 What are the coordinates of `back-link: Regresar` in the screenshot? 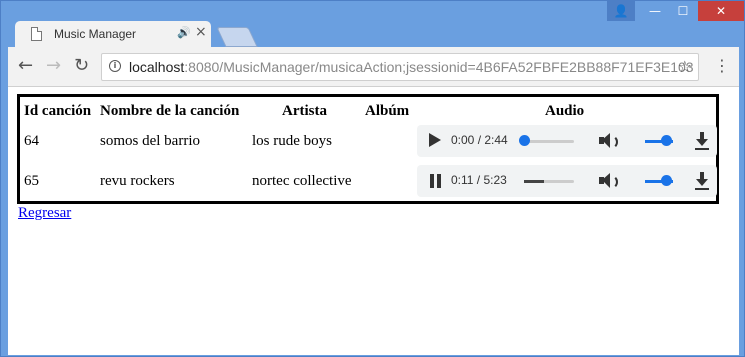 It's located at (44, 213).